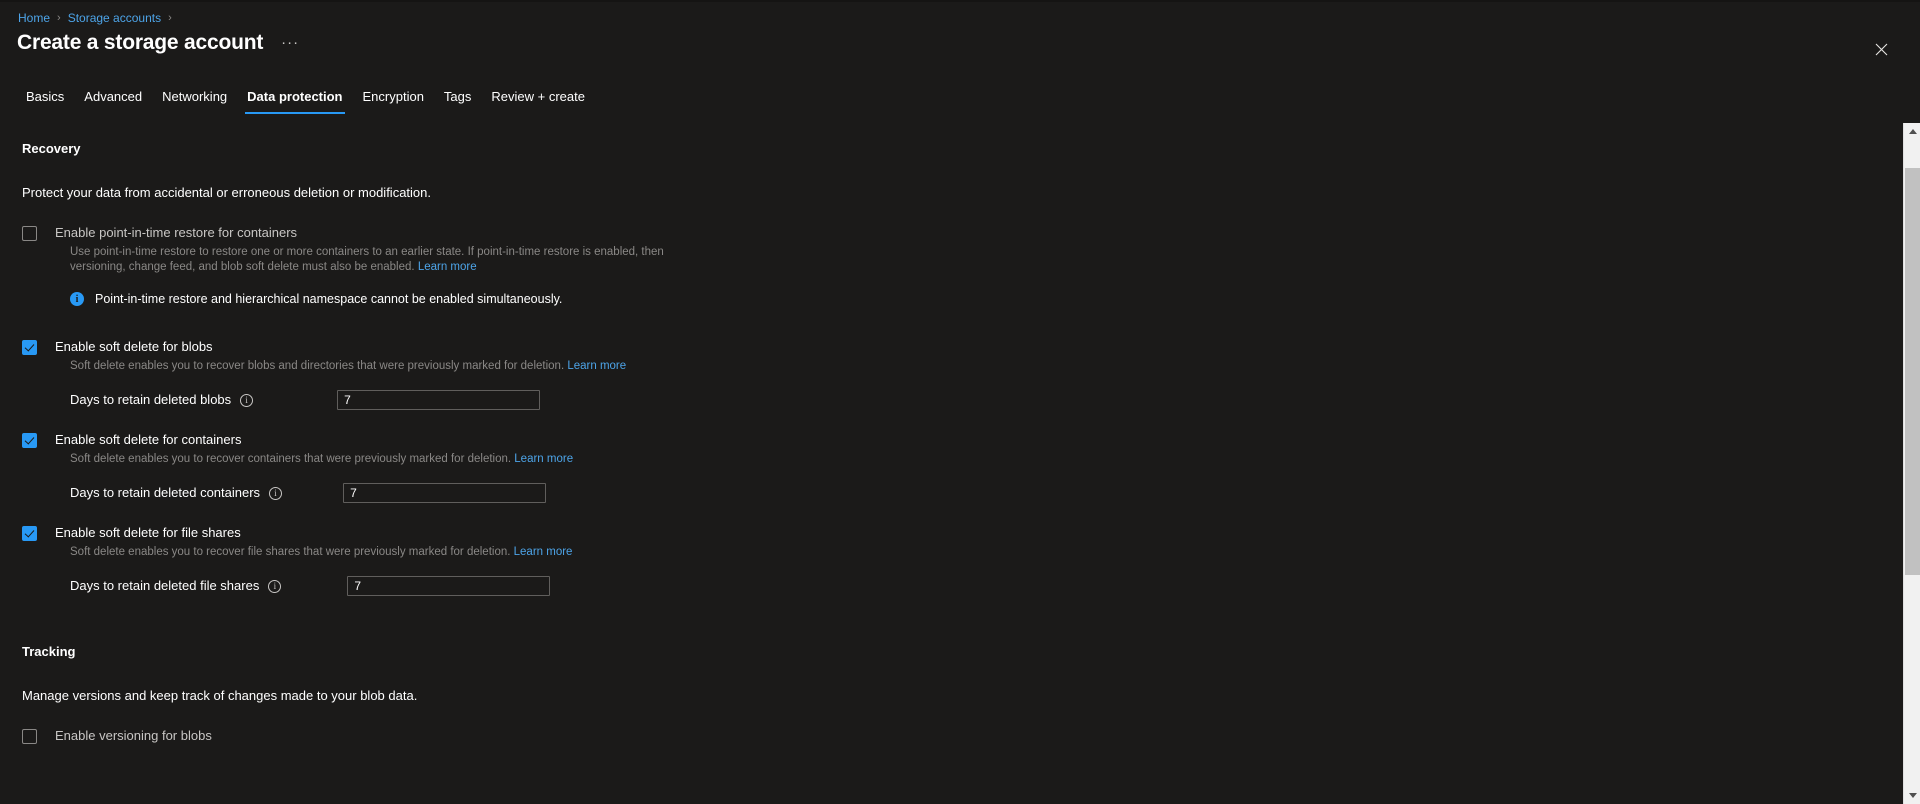 This screenshot has width=1920, height=804. What do you see at coordinates (151, 399) in the screenshot?
I see `days-retain-blobs-label: Days to retain deleted blobs` at bounding box center [151, 399].